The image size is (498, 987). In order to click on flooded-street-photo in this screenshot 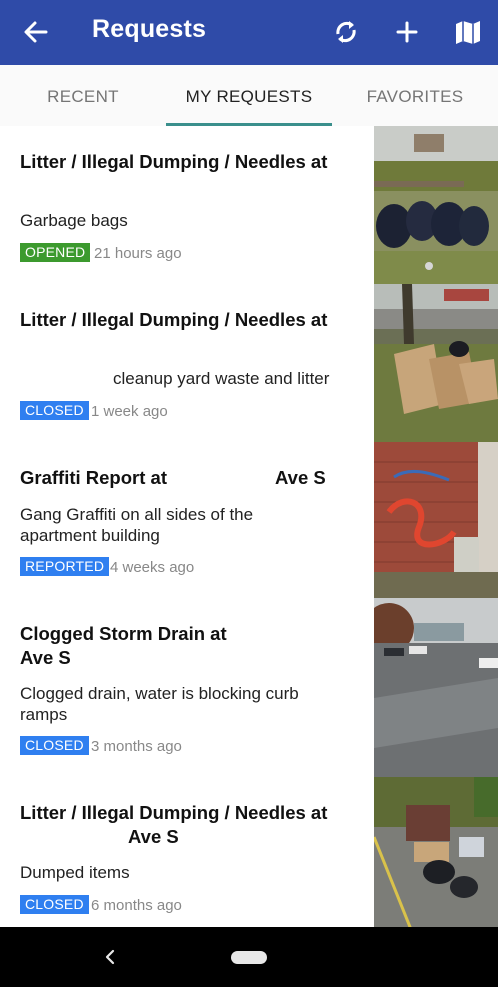, I will do `click(436, 687)`.